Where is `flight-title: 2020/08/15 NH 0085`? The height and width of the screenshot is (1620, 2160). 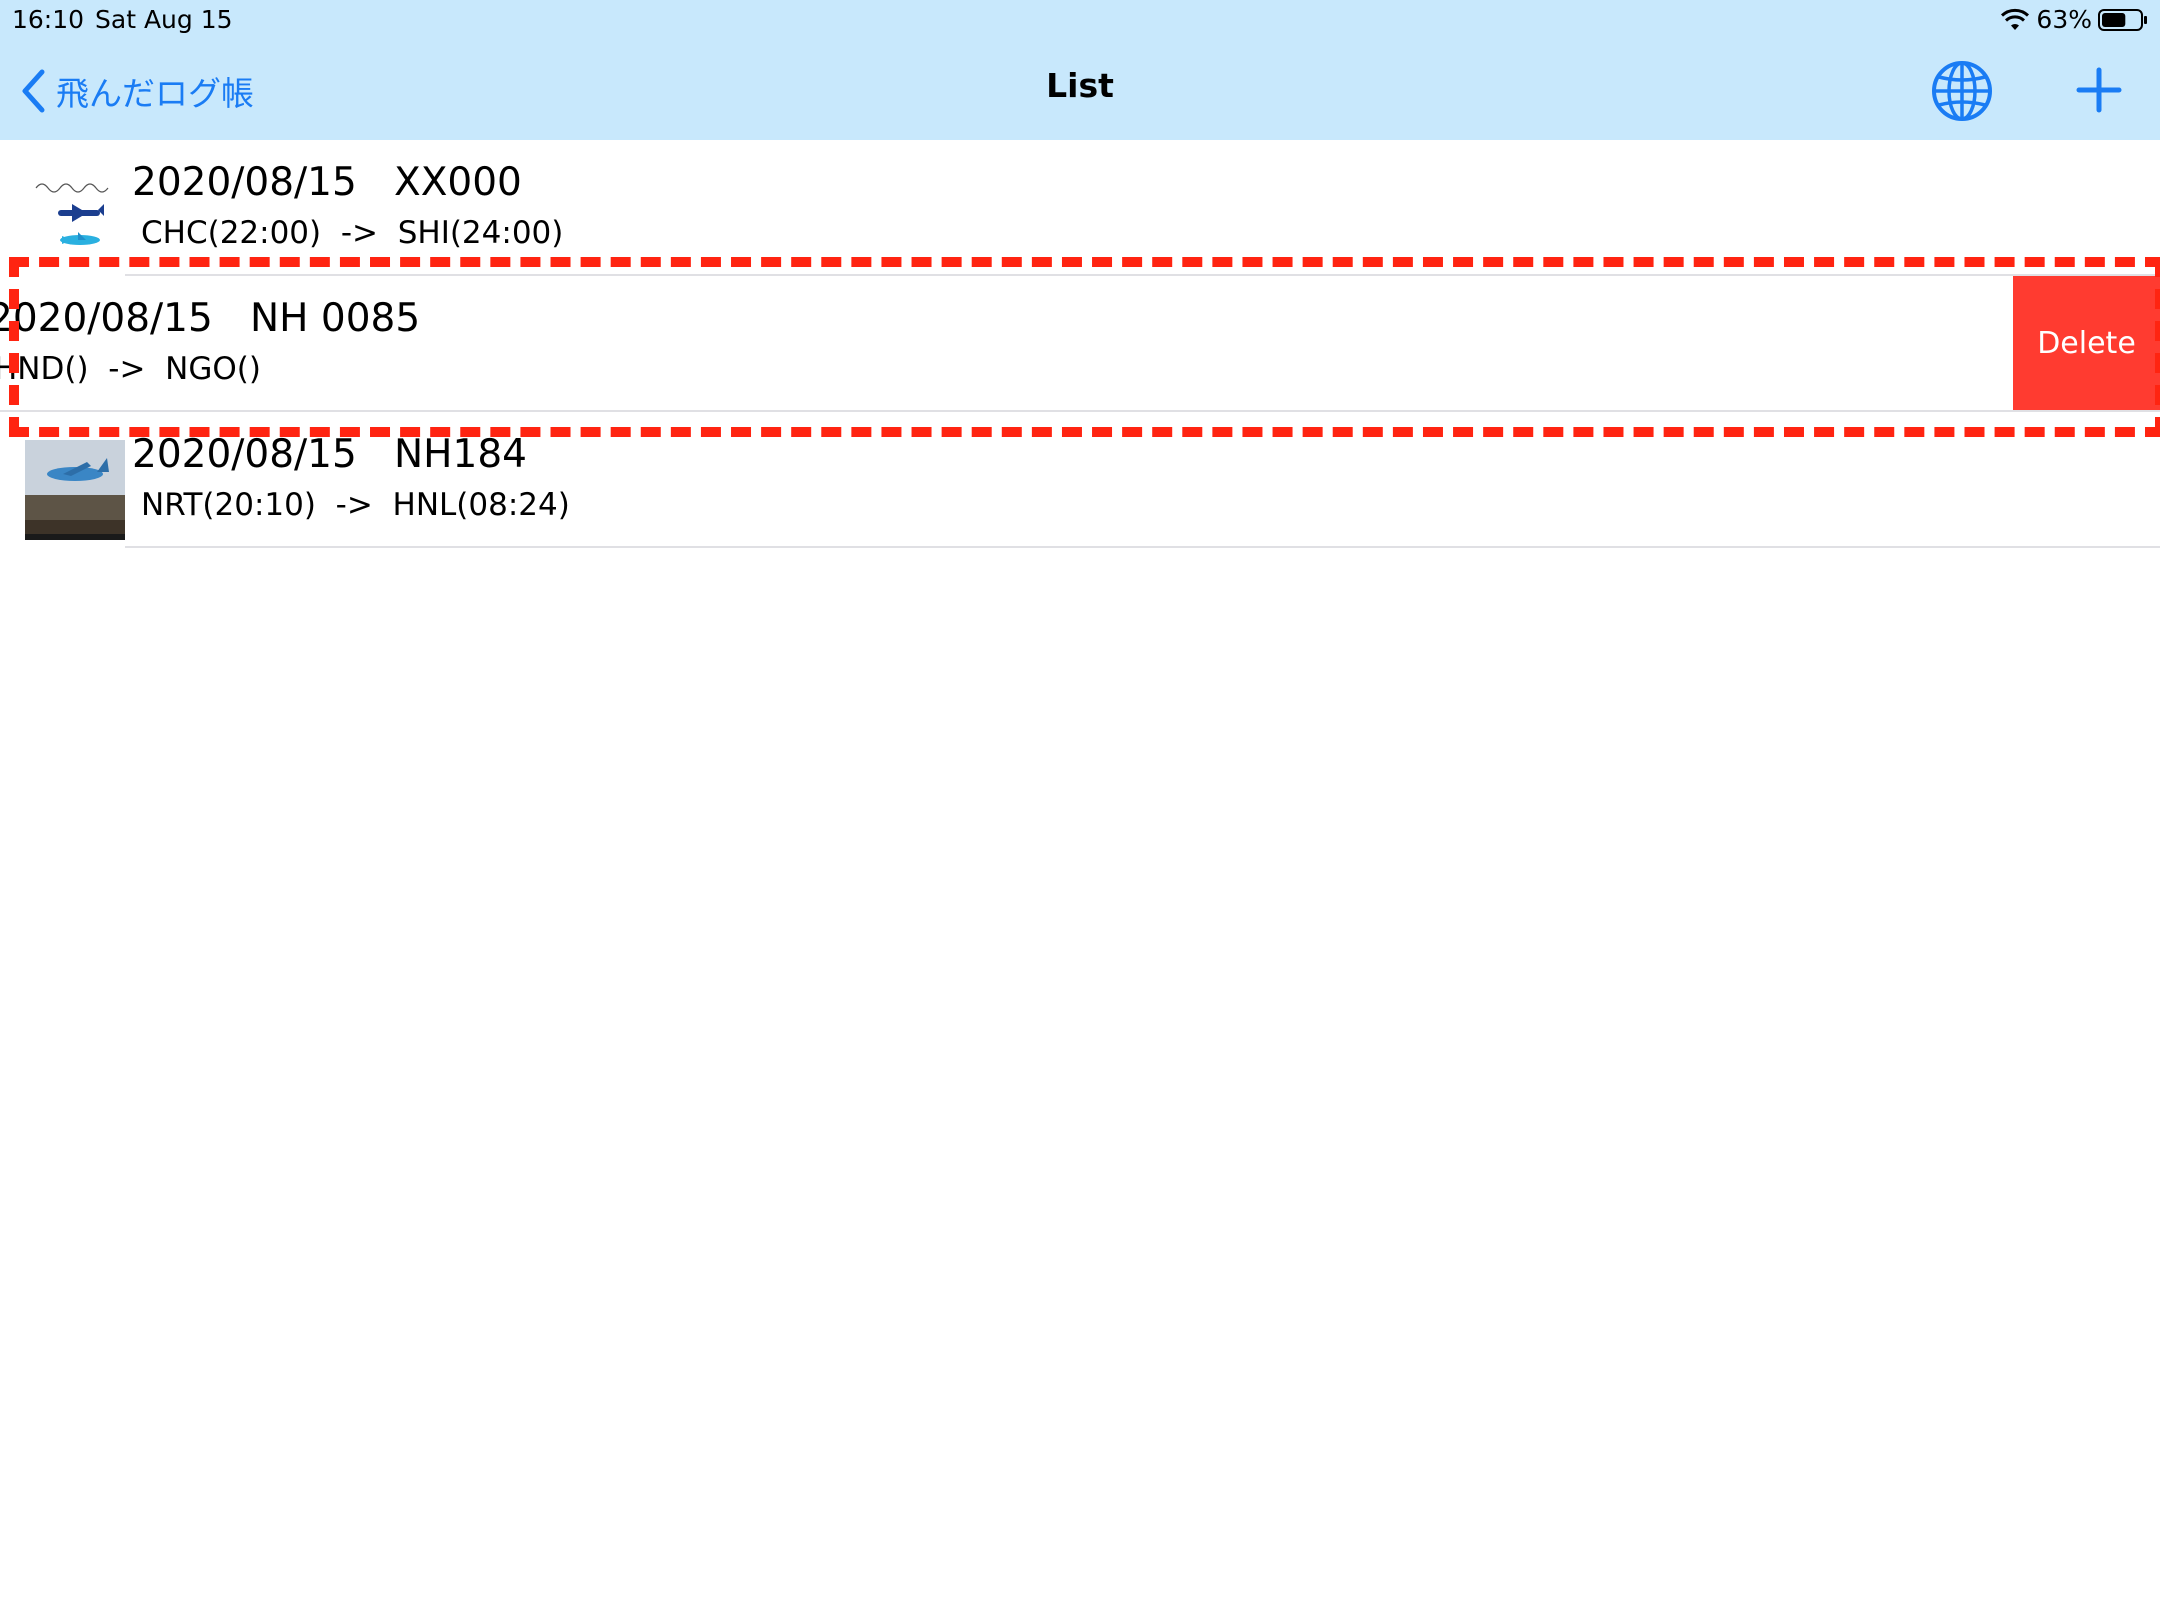 flight-title: 2020/08/15 NH 0085 is located at coordinates (210, 318).